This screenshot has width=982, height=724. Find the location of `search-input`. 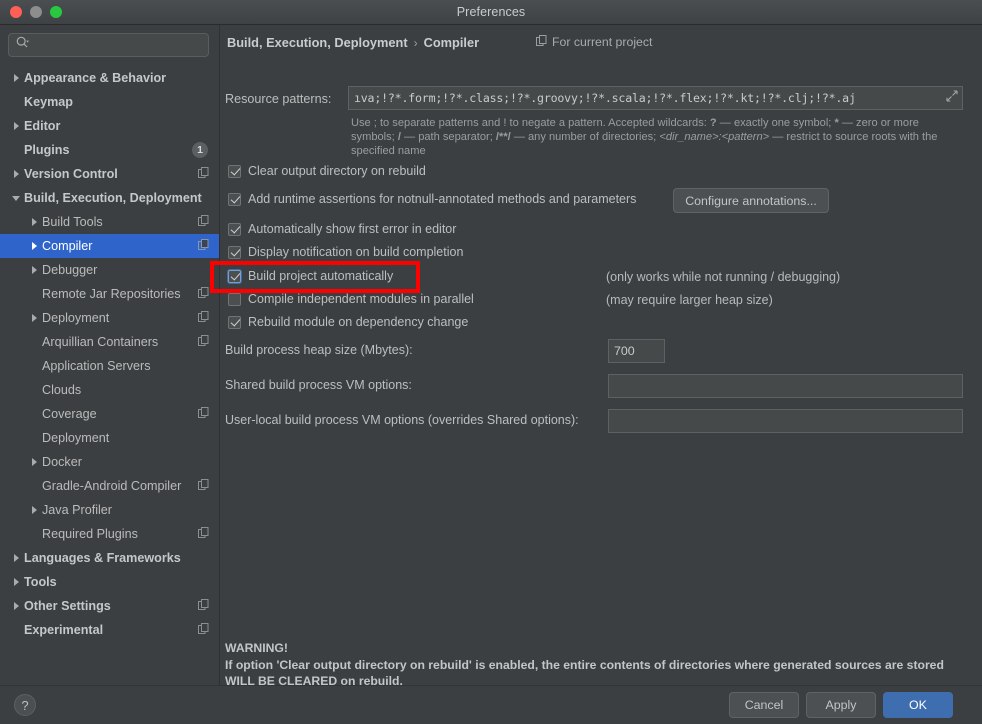

search-input is located at coordinates (108, 45).